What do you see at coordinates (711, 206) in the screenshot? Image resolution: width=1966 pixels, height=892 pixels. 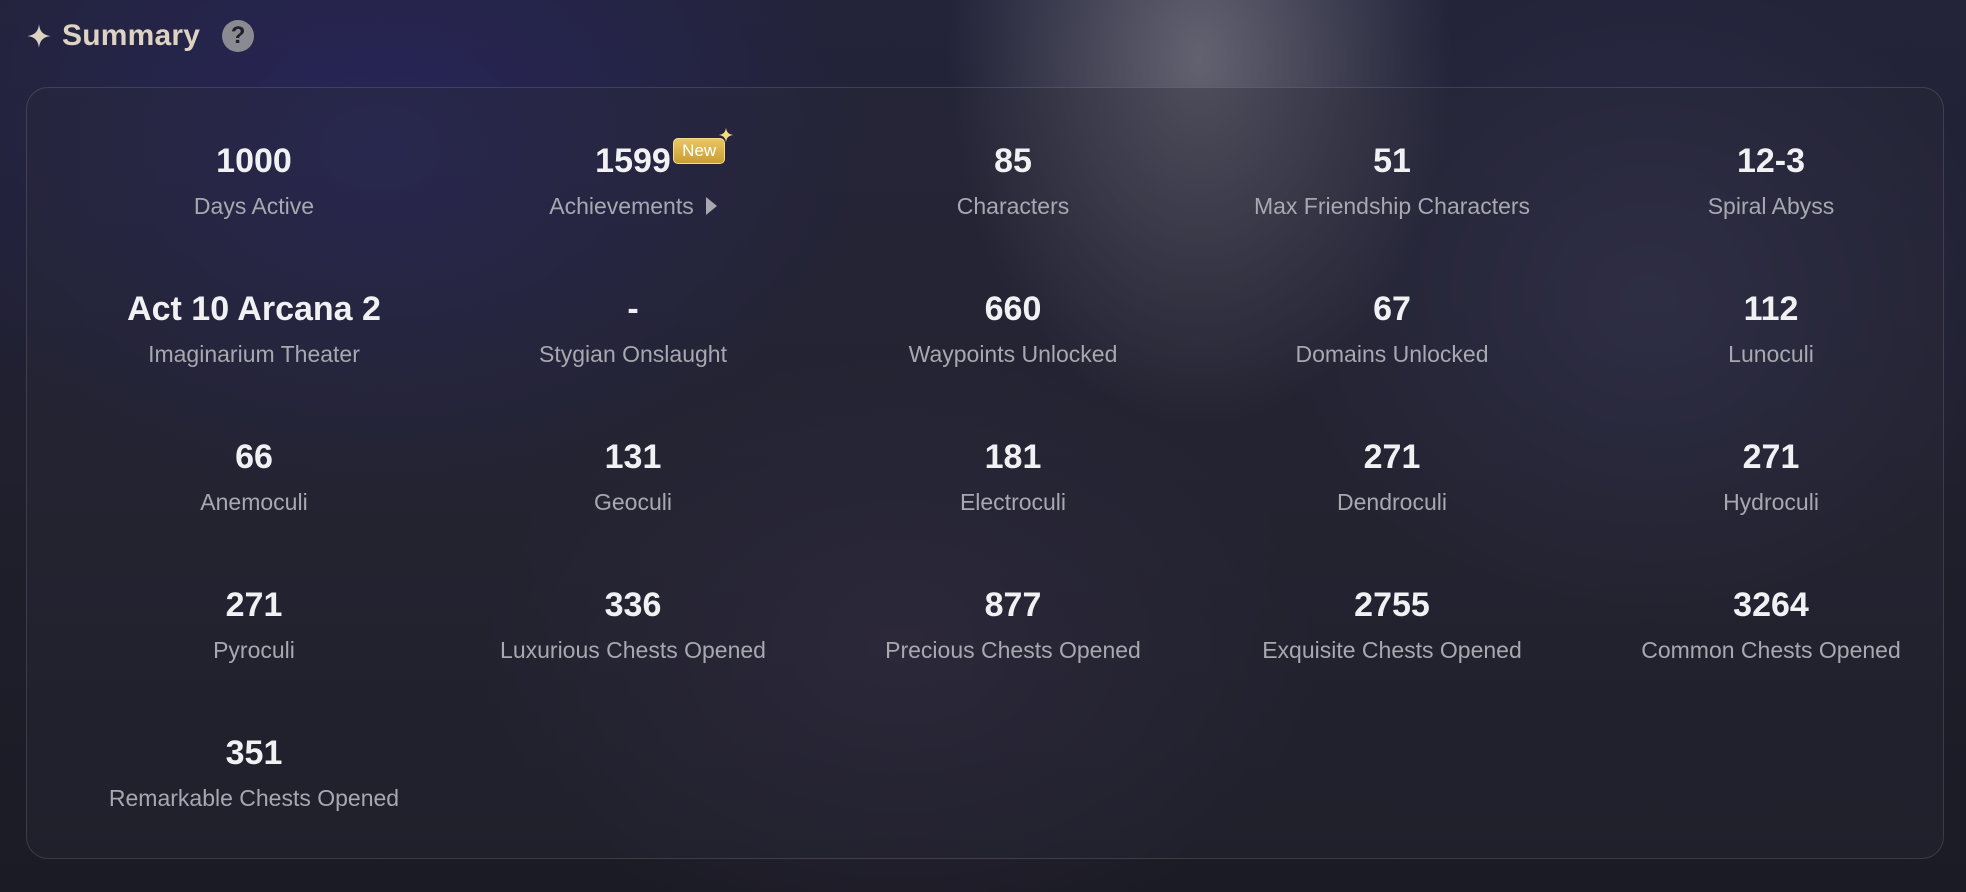 I see `caret-right-icon` at bounding box center [711, 206].